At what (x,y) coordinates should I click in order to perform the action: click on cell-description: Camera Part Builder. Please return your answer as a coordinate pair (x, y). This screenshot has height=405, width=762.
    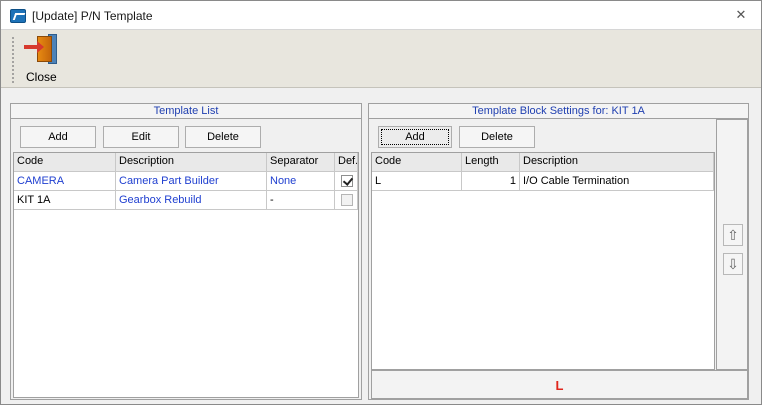
    Looking at the image, I should click on (191, 181).